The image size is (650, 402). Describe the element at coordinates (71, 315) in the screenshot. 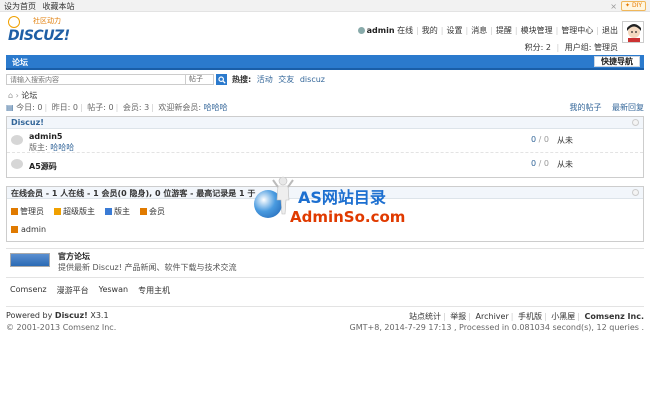

I see `product-link: Discuz!` at that location.